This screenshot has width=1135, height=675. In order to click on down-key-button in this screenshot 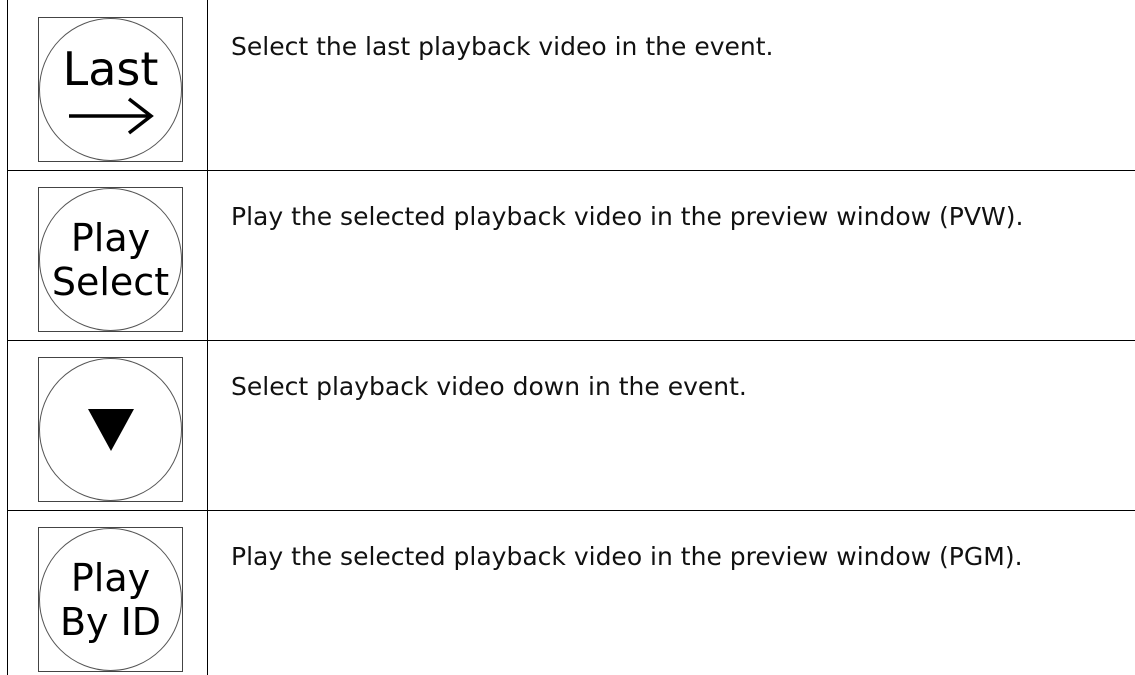, I will do `click(110, 429)`.